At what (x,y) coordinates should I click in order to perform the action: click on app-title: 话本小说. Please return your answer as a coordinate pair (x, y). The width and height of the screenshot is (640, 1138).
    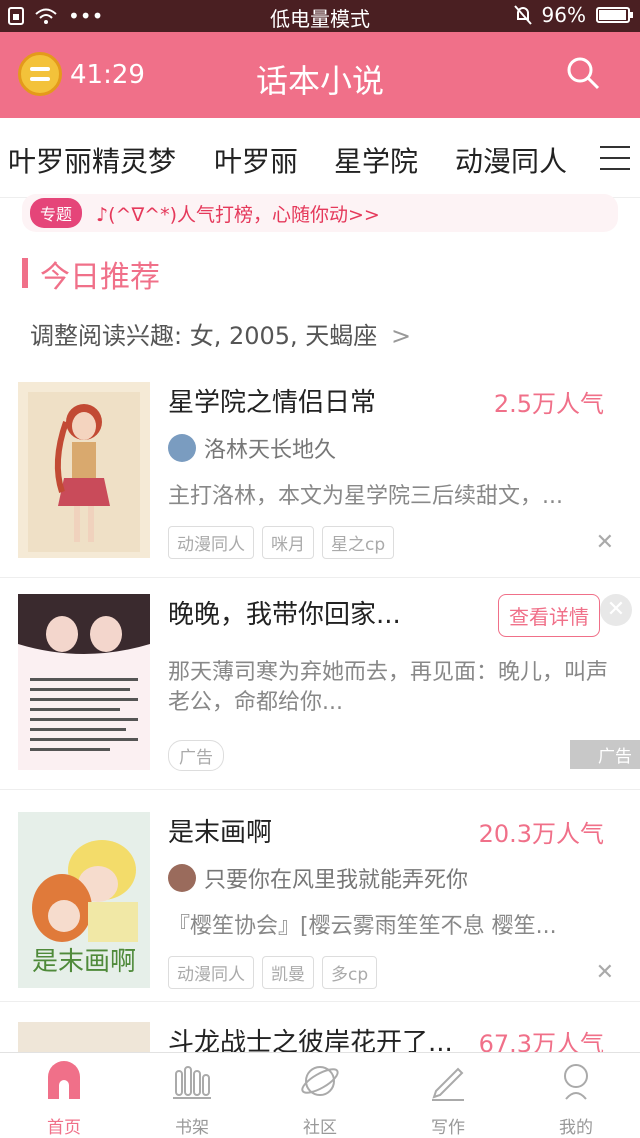
    Looking at the image, I should click on (319, 81).